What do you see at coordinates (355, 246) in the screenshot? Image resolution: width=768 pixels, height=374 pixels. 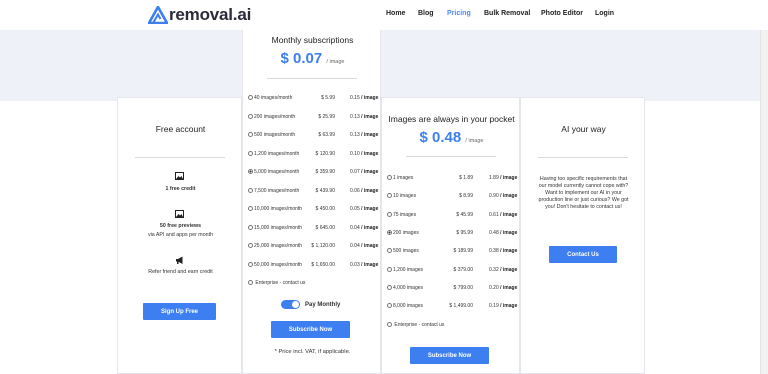 I see `per-image-value: 0.04` at bounding box center [355, 246].